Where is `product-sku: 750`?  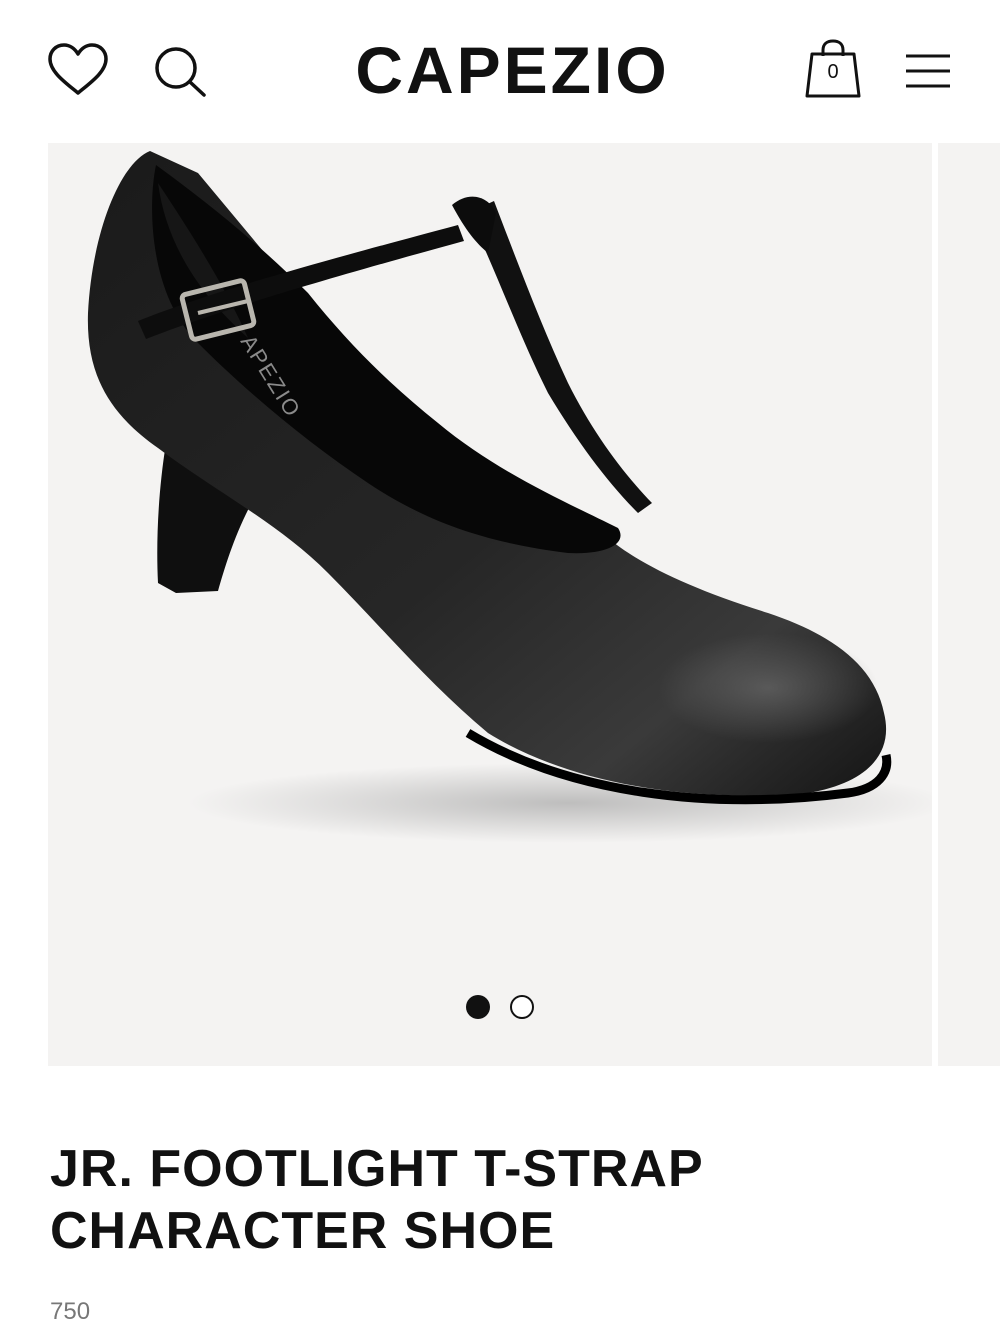 product-sku: 750 is located at coordinates (70, 1311).